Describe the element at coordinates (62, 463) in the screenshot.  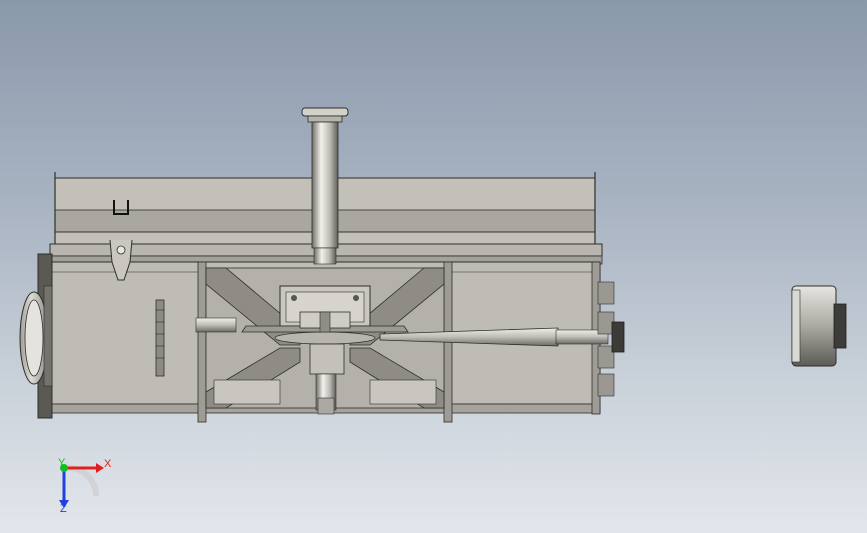
I see `y-axis-label: Y` at that location.